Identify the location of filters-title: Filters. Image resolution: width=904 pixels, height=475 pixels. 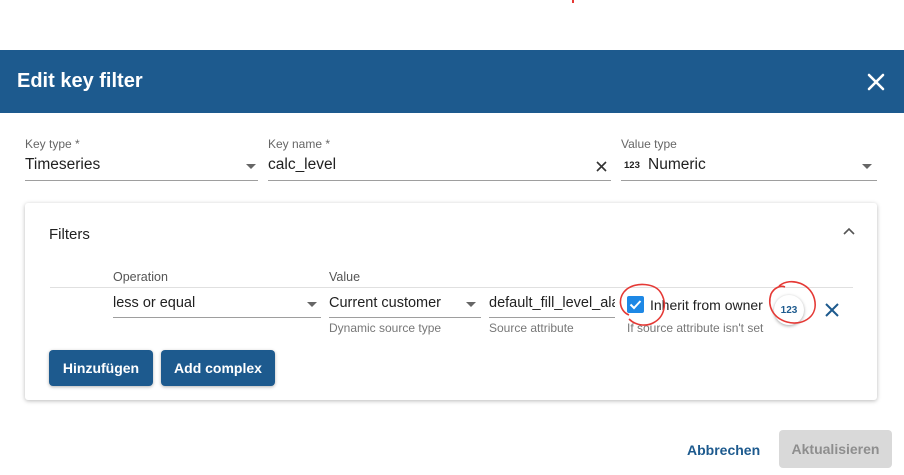
(69, 234).